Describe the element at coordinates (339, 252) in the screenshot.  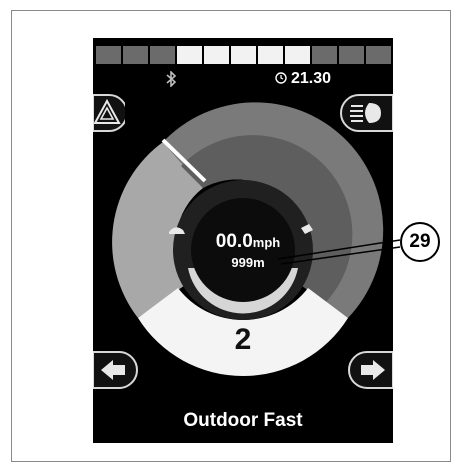
I see `callout-leader` at that location.